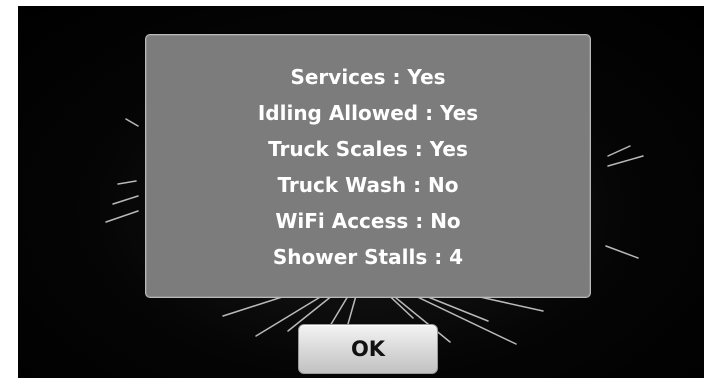 The width and height of the screenshot is (720, 378). What do you see at coordinates (368, 113) in the screenshot?
I see `idling-allowed-info: Idling Allowed : Yes` at bounding box center [368, 113].